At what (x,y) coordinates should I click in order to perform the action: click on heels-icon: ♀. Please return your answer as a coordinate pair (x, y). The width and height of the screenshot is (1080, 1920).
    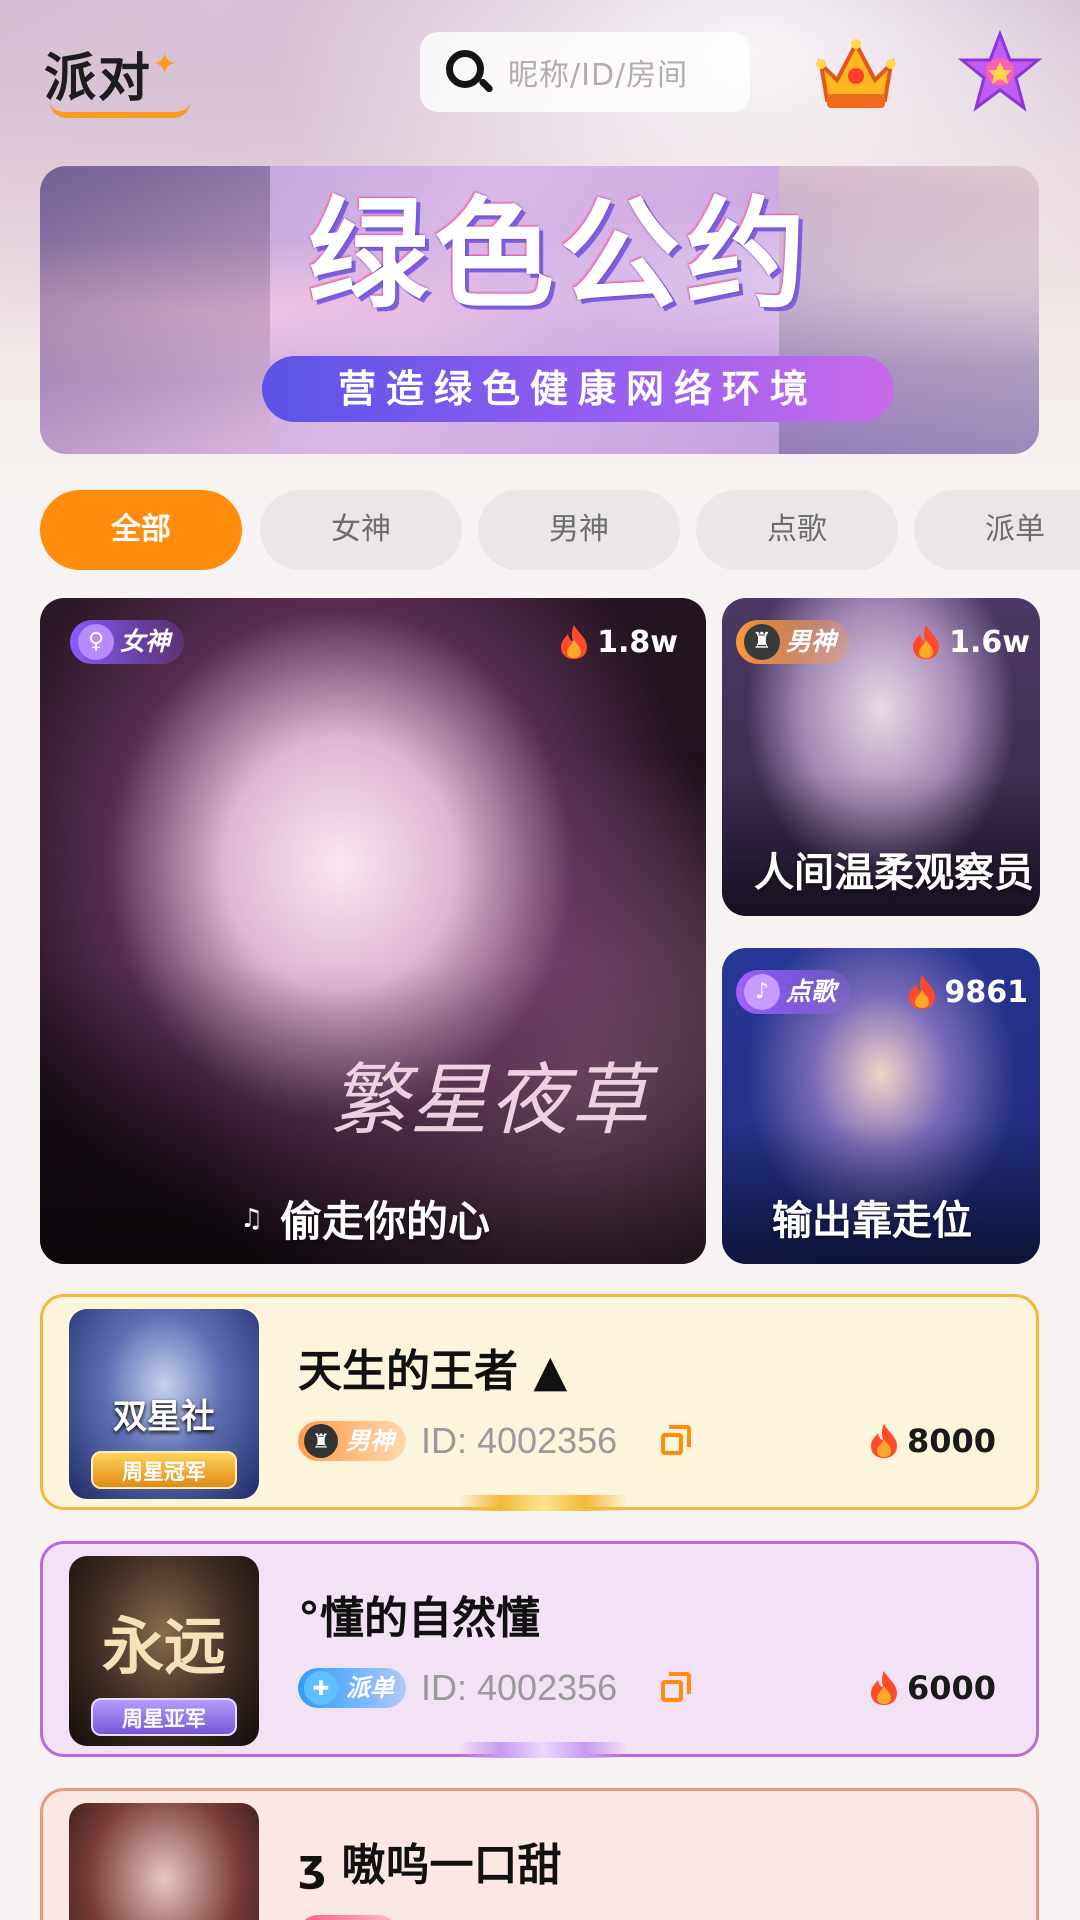
    Looking at the image, I should click on (96, 642).